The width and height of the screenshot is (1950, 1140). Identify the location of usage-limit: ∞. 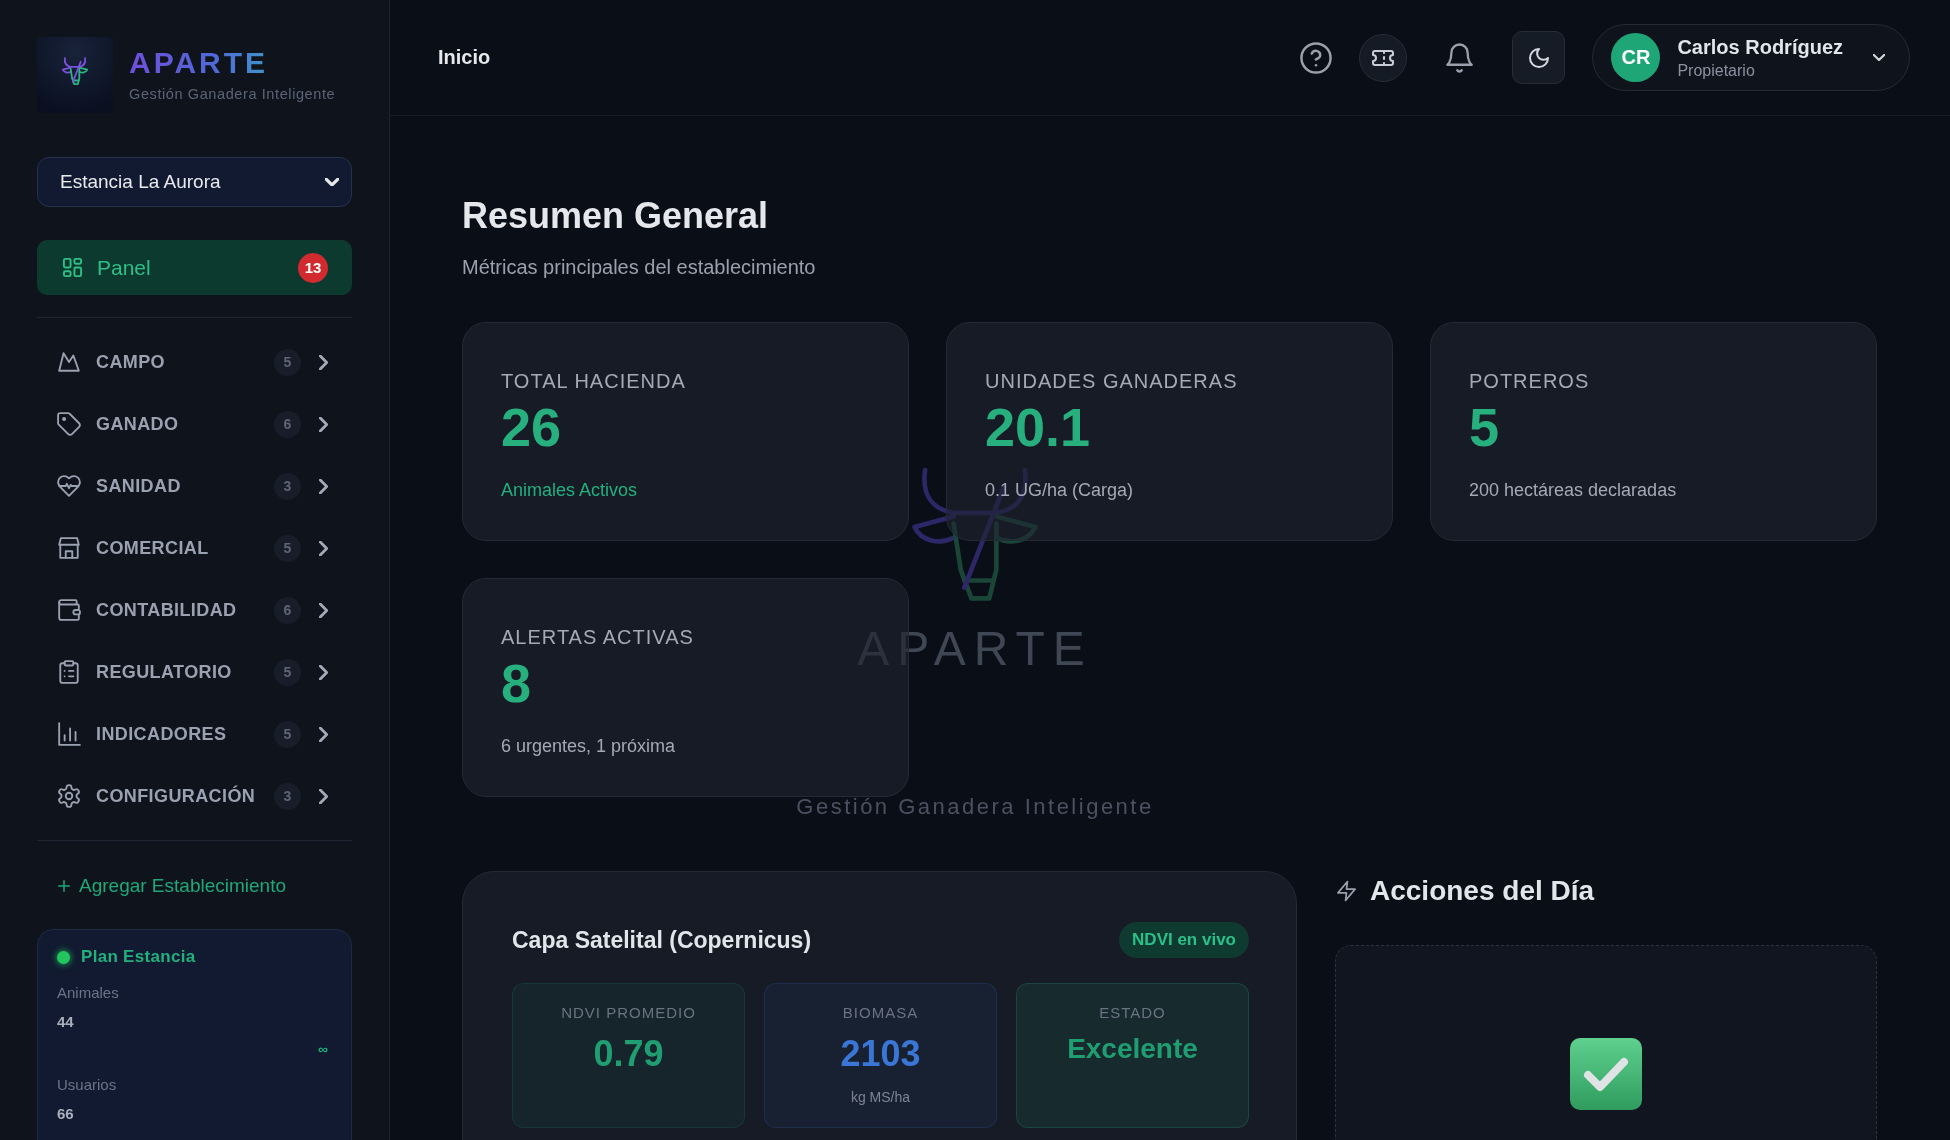
(323, 1049).